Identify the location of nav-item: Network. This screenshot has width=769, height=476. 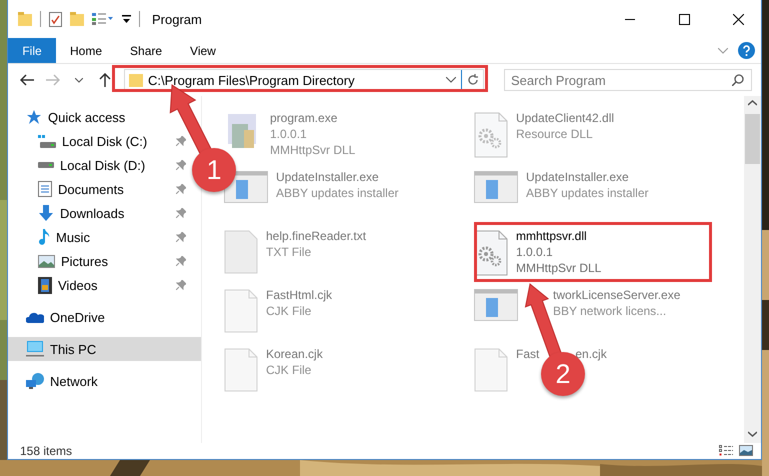
(62, 381).